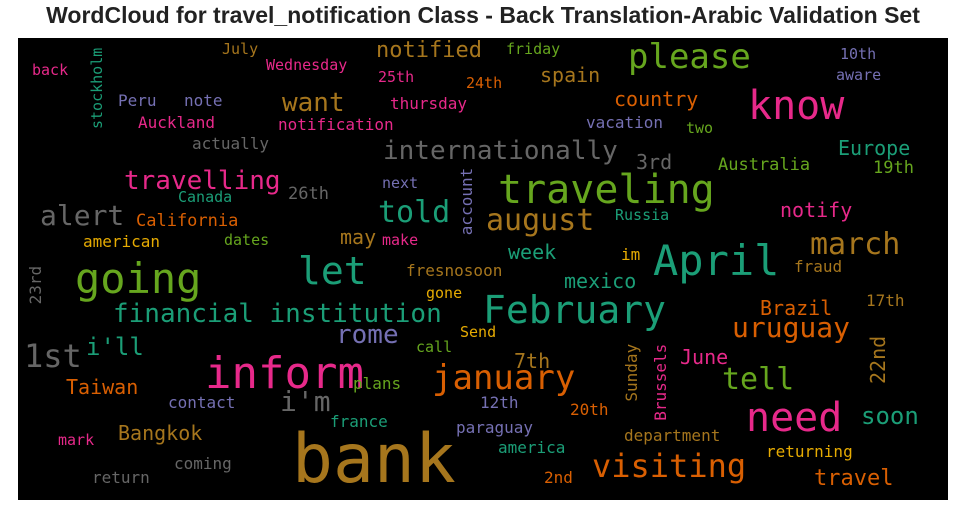 The width and height of the screenshot is (966, 511). Describe the element at coordinates (122, 241) in the screenshot. I see `word-american: american` at that location.